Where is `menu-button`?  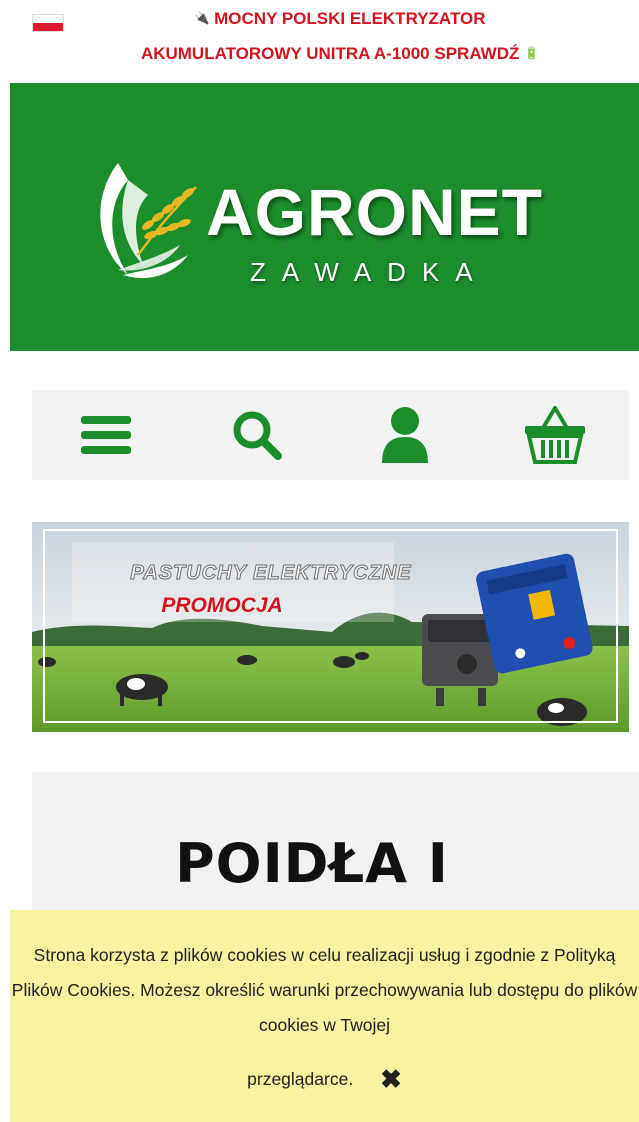 menu-button is located at coordinates (107, 435).